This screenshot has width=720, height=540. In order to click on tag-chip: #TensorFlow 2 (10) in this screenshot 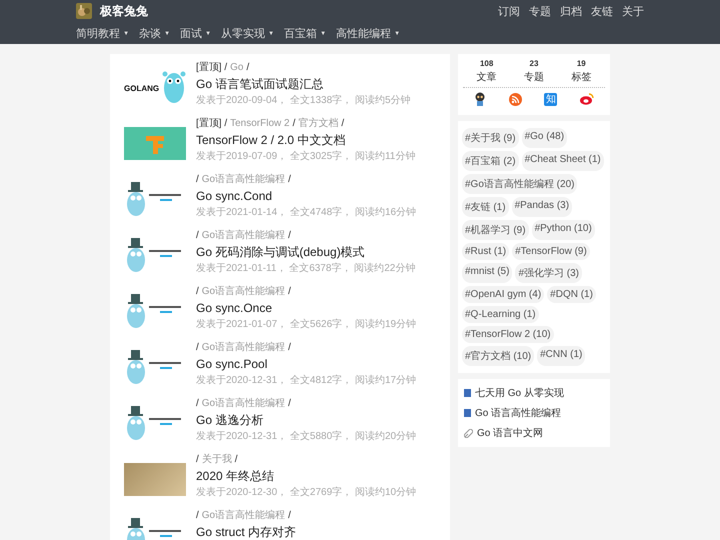, I will do `click(508, 334)`.